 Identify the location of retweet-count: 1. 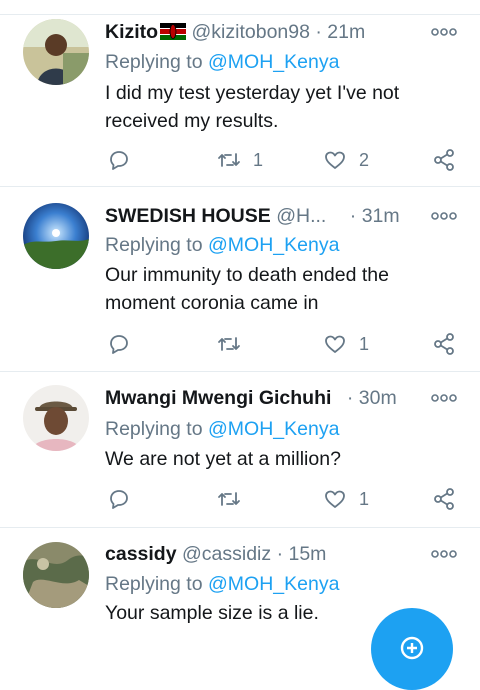
(258, 159).